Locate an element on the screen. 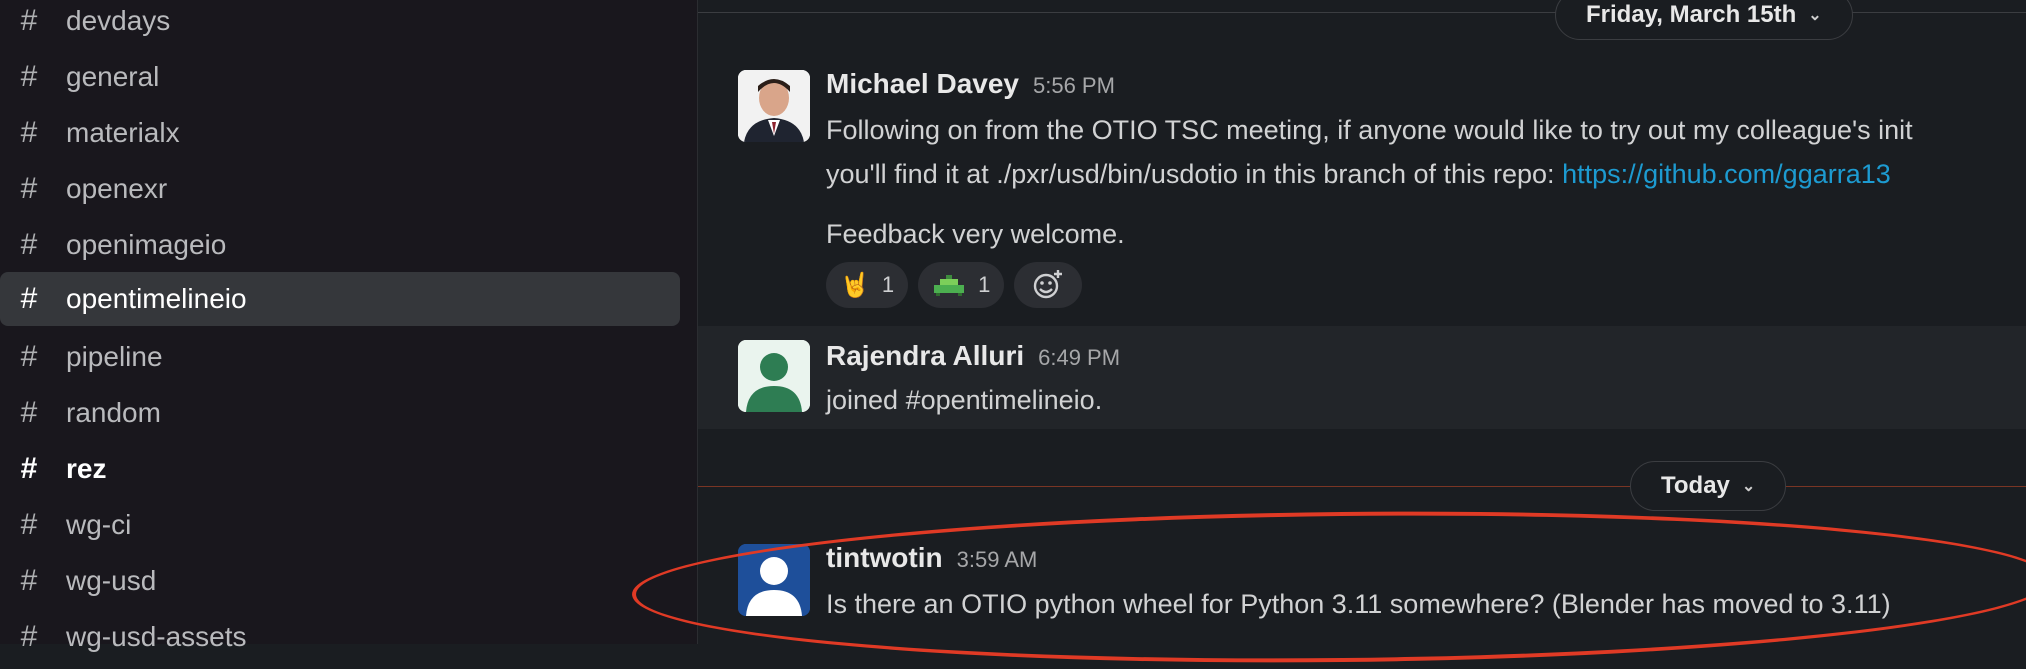 This screenshot has width=2026, height=669. channel-label: devdays is located at coordinates (118, 20).